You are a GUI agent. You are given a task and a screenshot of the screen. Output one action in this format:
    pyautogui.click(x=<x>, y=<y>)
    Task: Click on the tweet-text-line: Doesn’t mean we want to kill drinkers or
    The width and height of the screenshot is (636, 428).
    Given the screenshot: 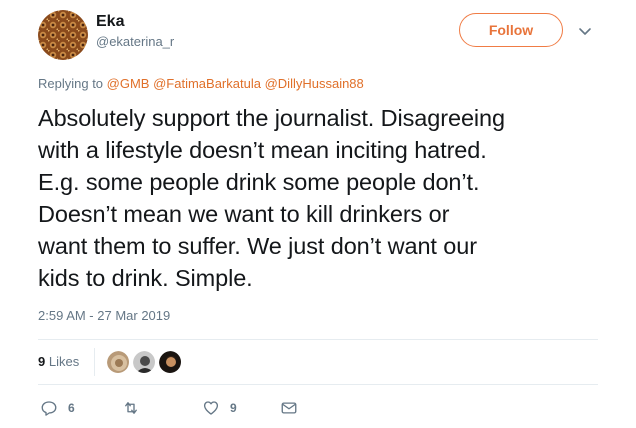 What is the action you would take?
    pyautogui.click(x=244, y=214)
    